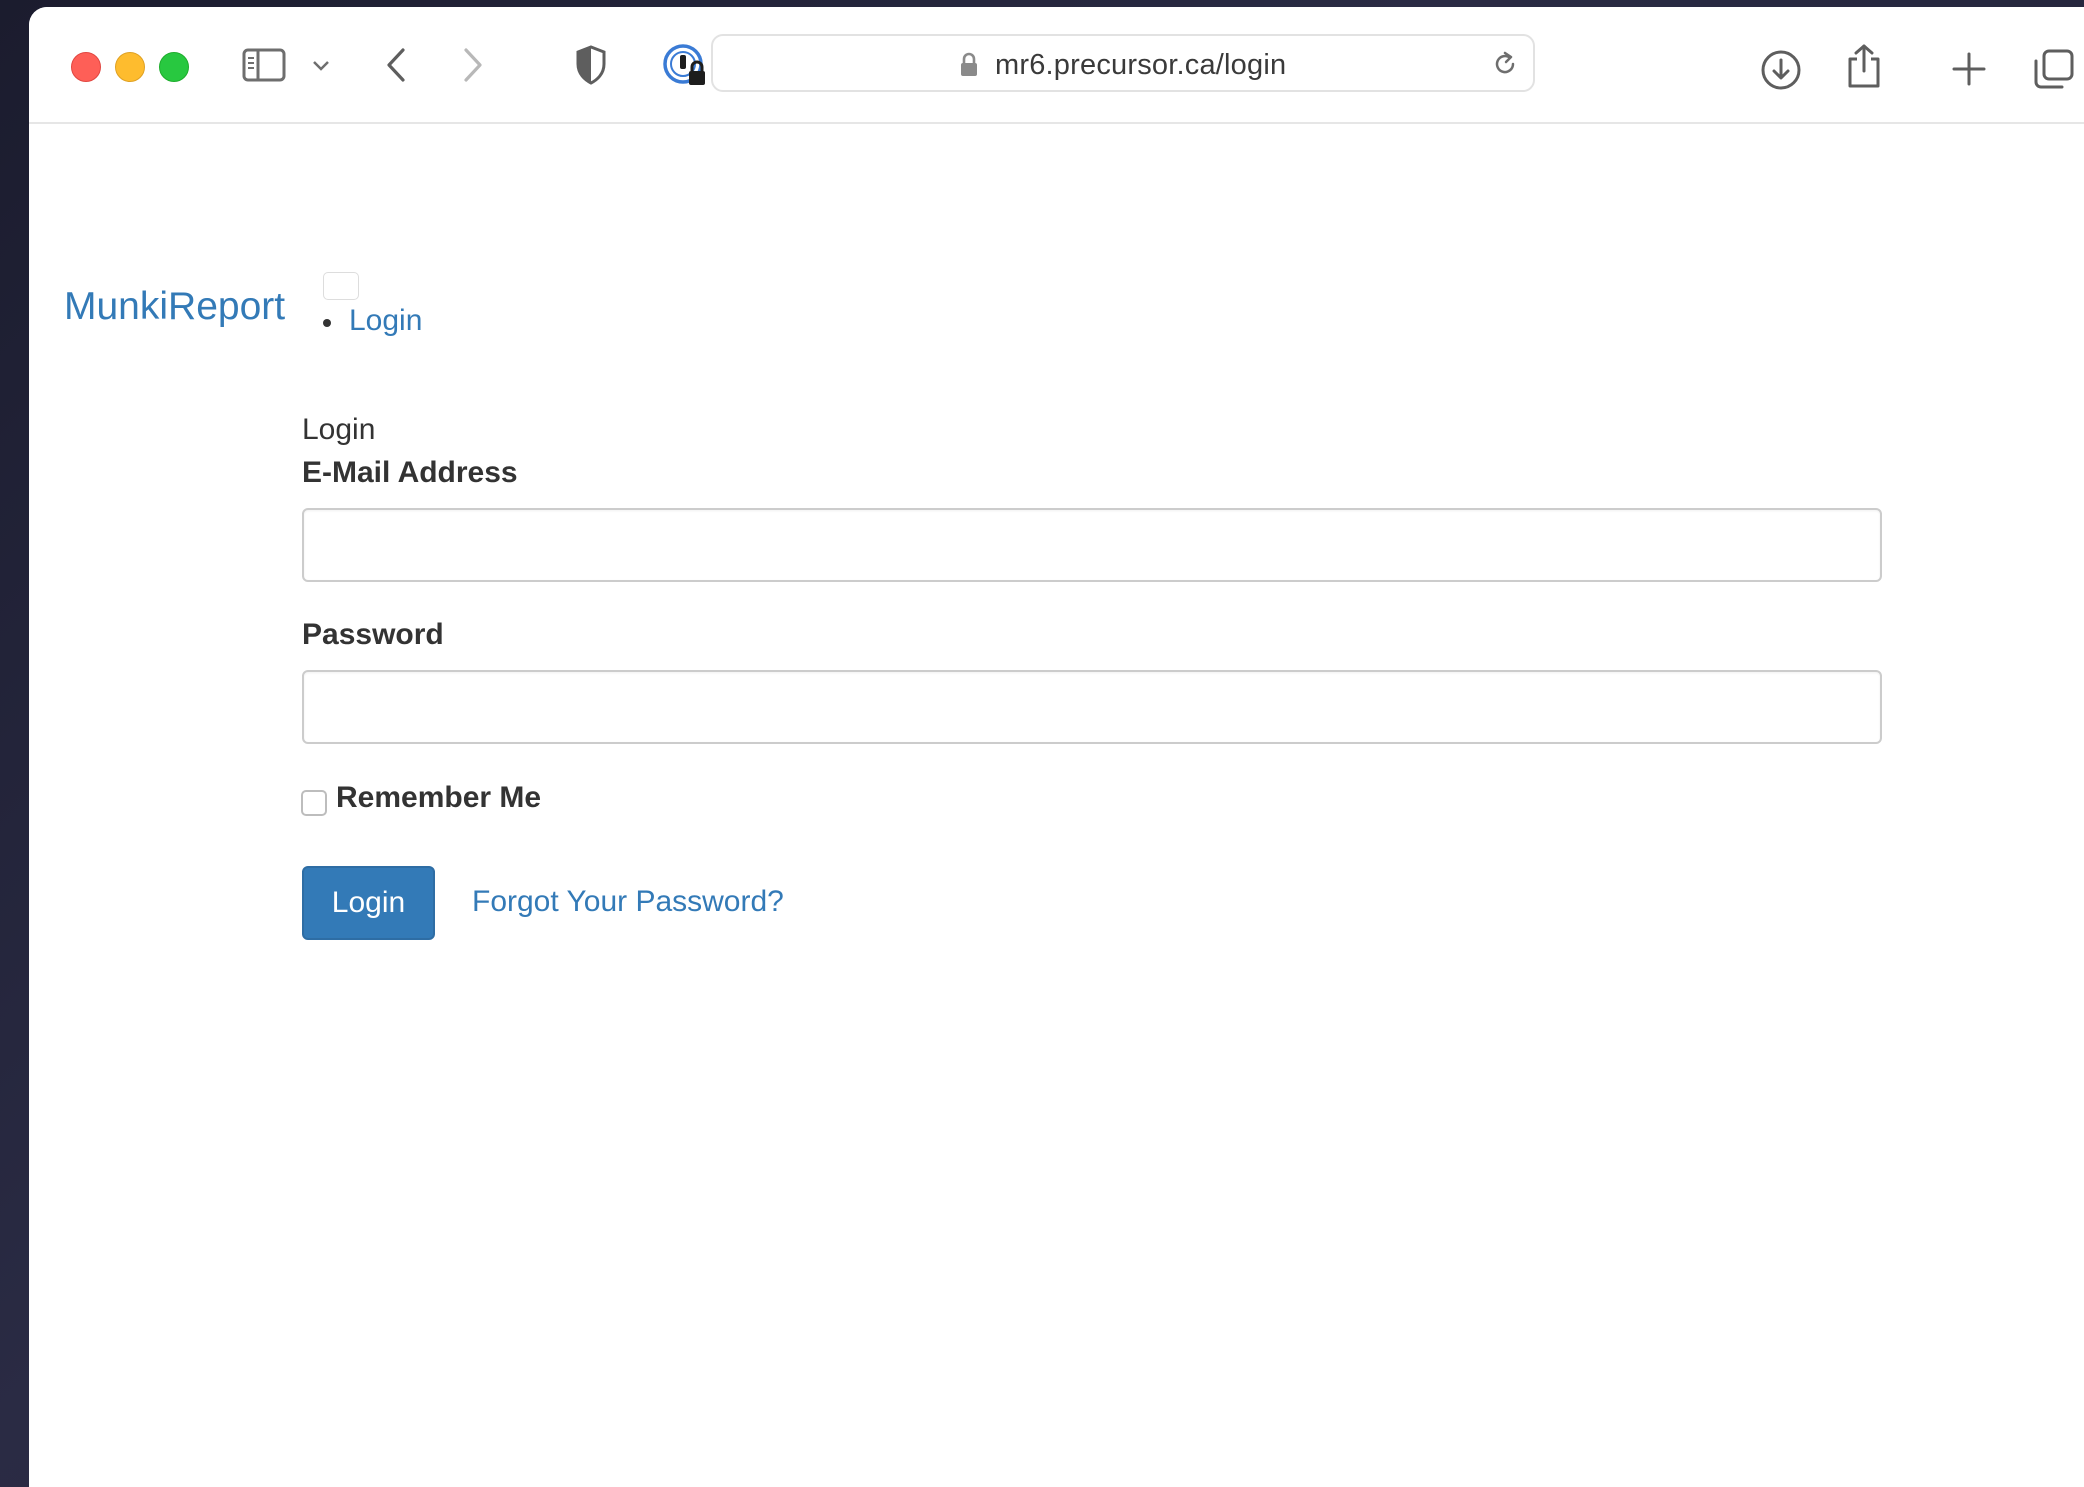 The width and height of the screenshot is (2084, 1487). I want to click on password-field, so click(1092, 707).